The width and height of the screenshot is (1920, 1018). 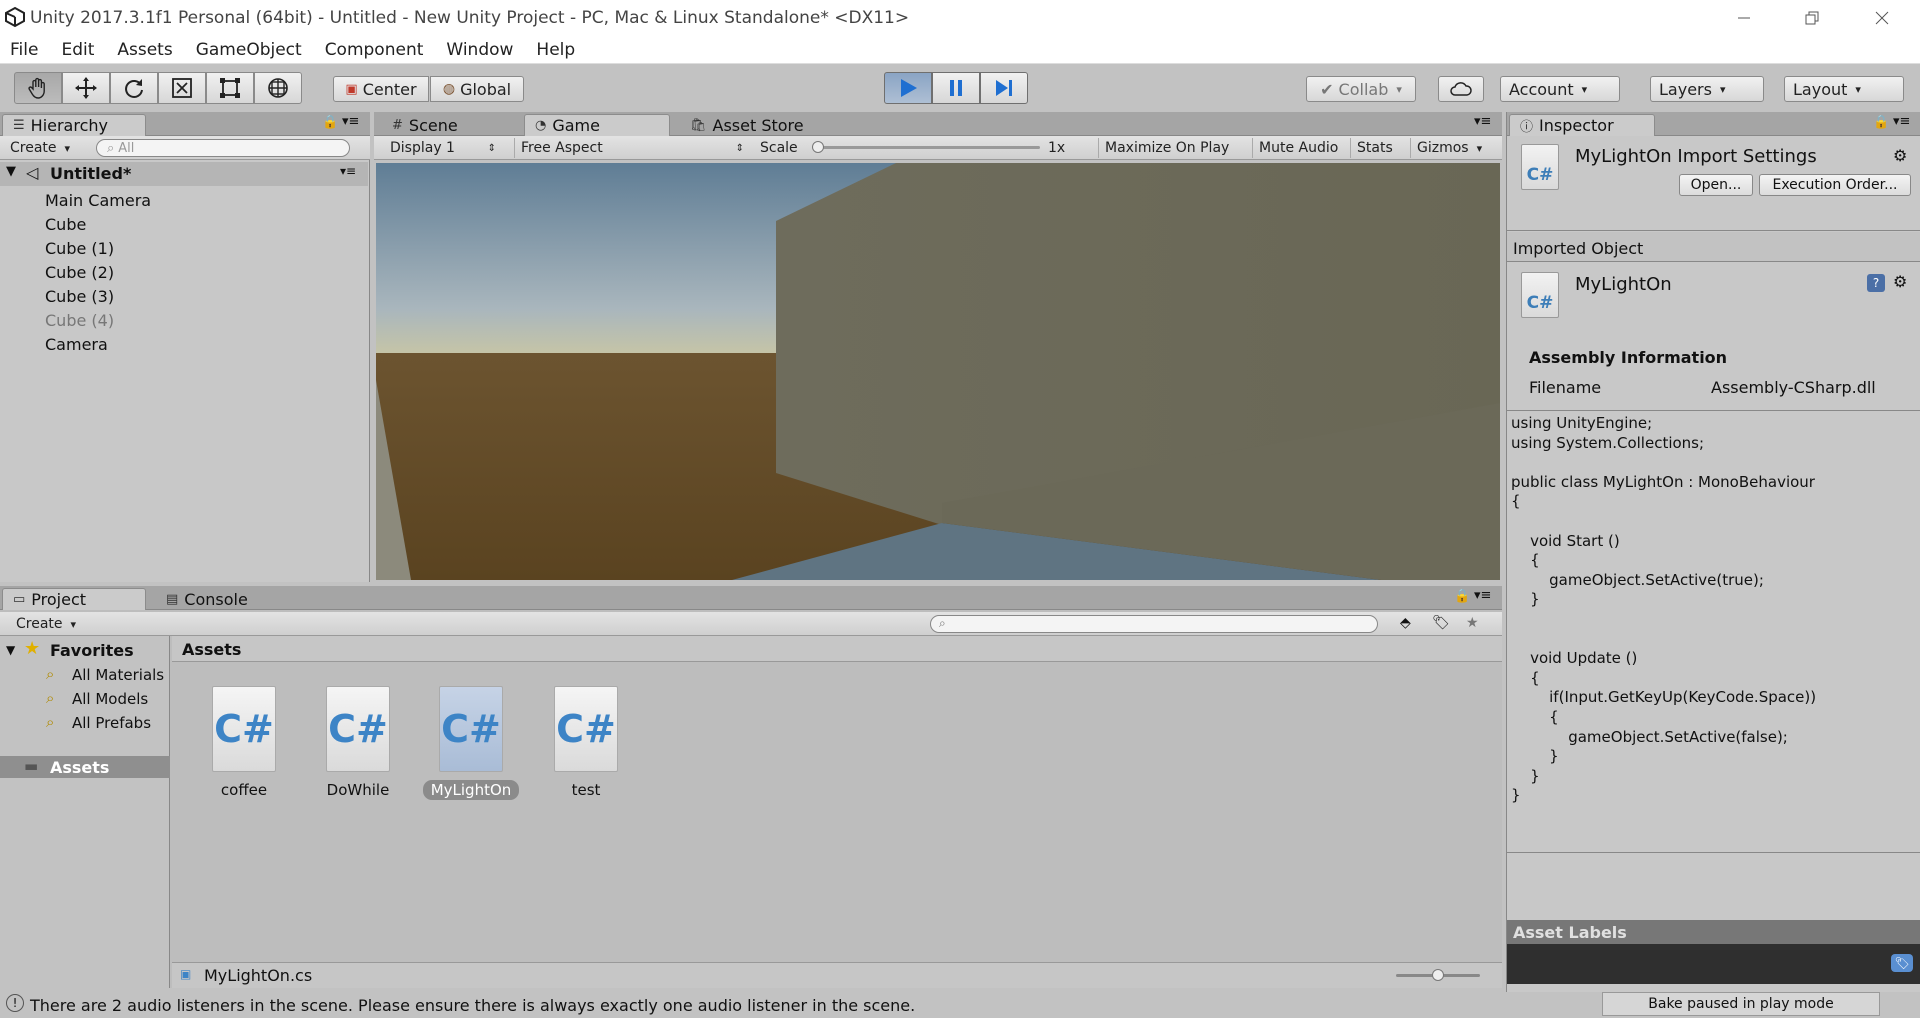 What do you see at coordinates (1876, 283) in the screenshot?
I see `help-book-icon: ?` at bounding box center [1876, 283].